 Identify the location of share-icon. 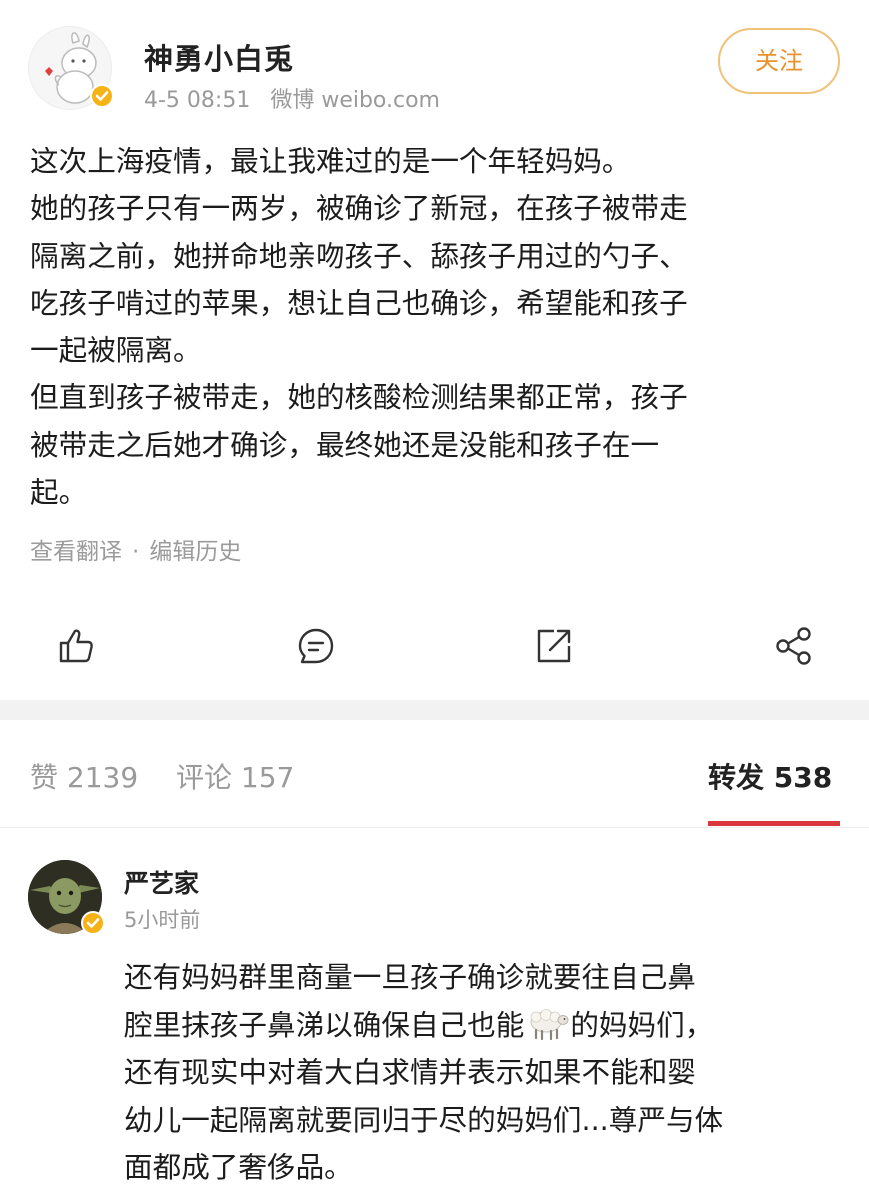
(793, 646).